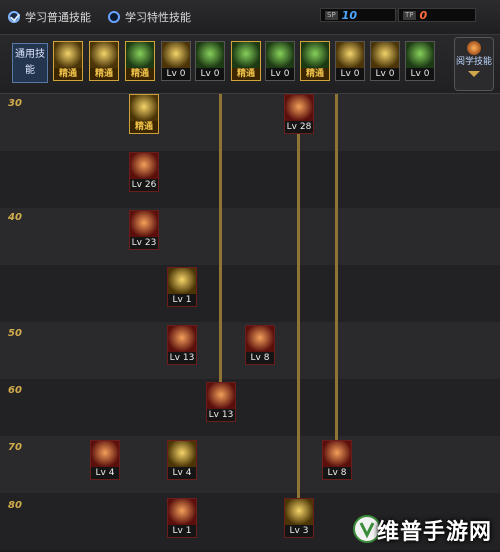  What do you see at coordinates (144, 230) in the screenshot?
I see `skill-node: Lv 23` at bounding box center [144, 230].